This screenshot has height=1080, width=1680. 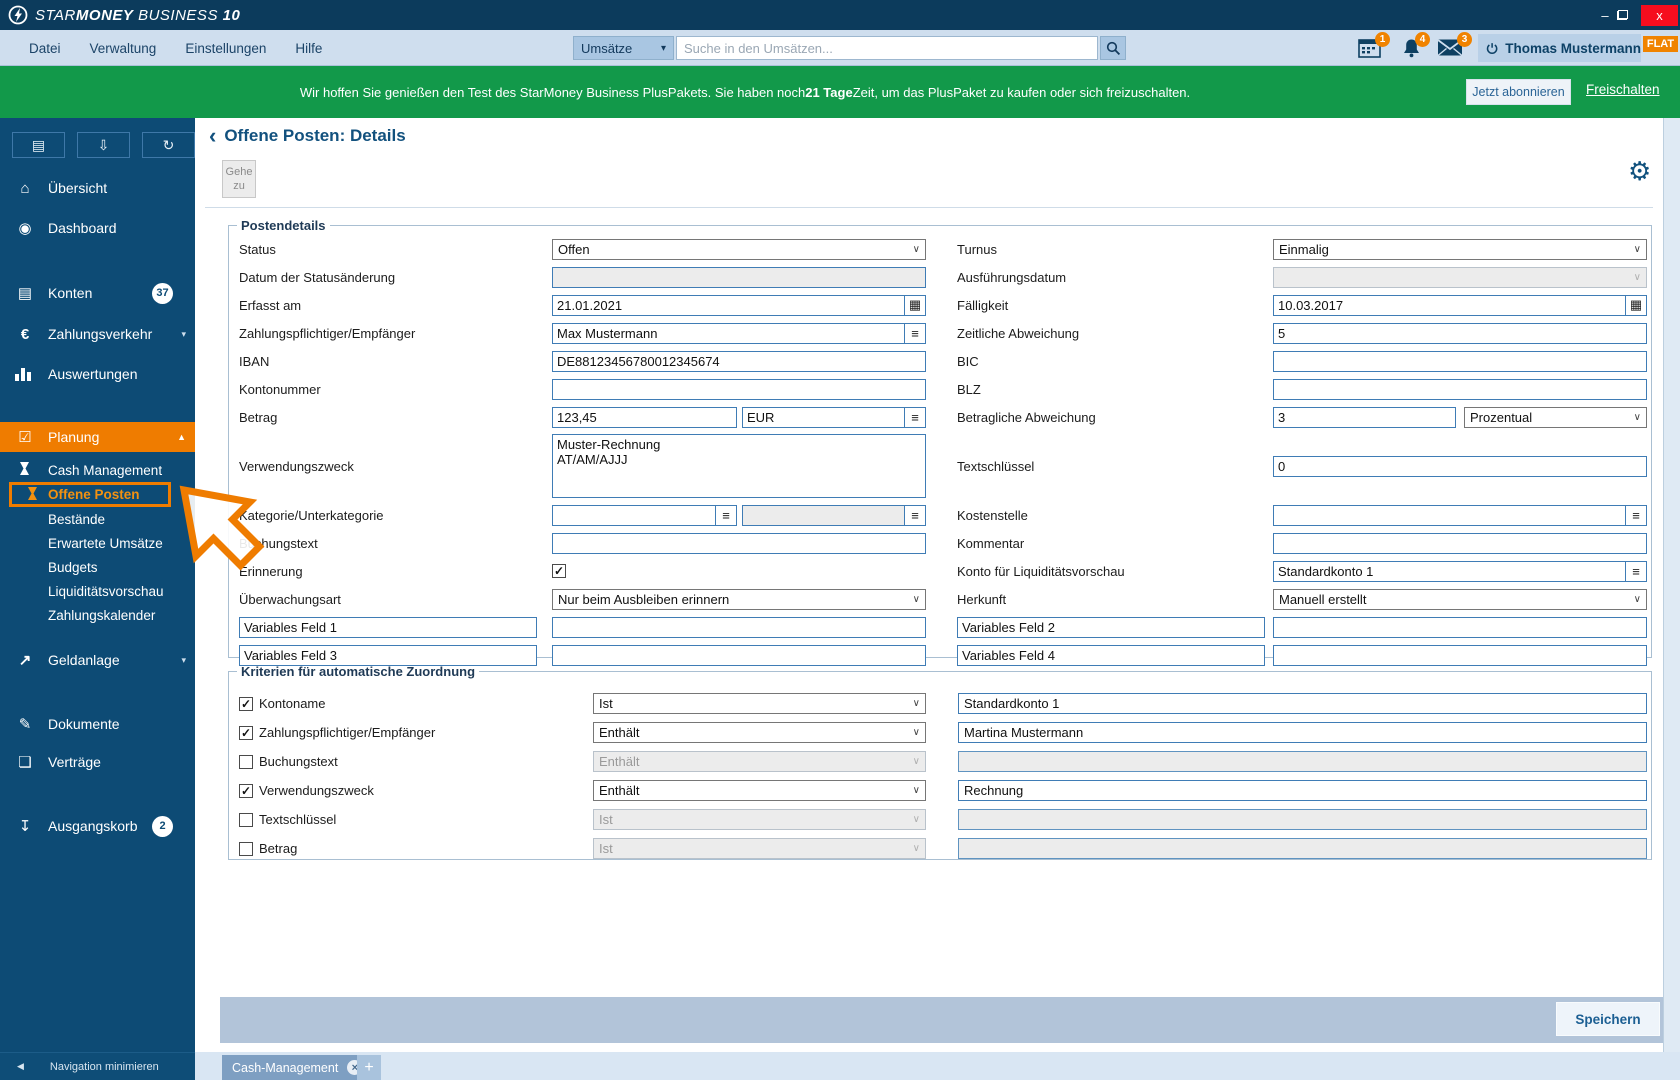 I want to click on sidebar-item-planung: ☑ Planung ▲, so click(x=97, y=437).